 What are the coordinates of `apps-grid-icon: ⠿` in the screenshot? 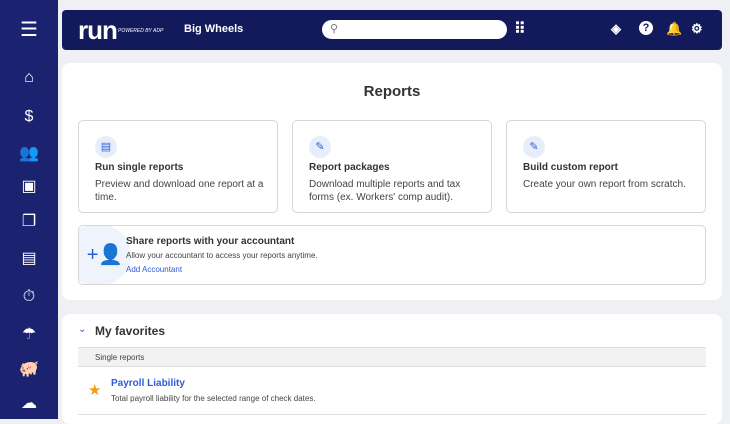 It's located at (520, 29).